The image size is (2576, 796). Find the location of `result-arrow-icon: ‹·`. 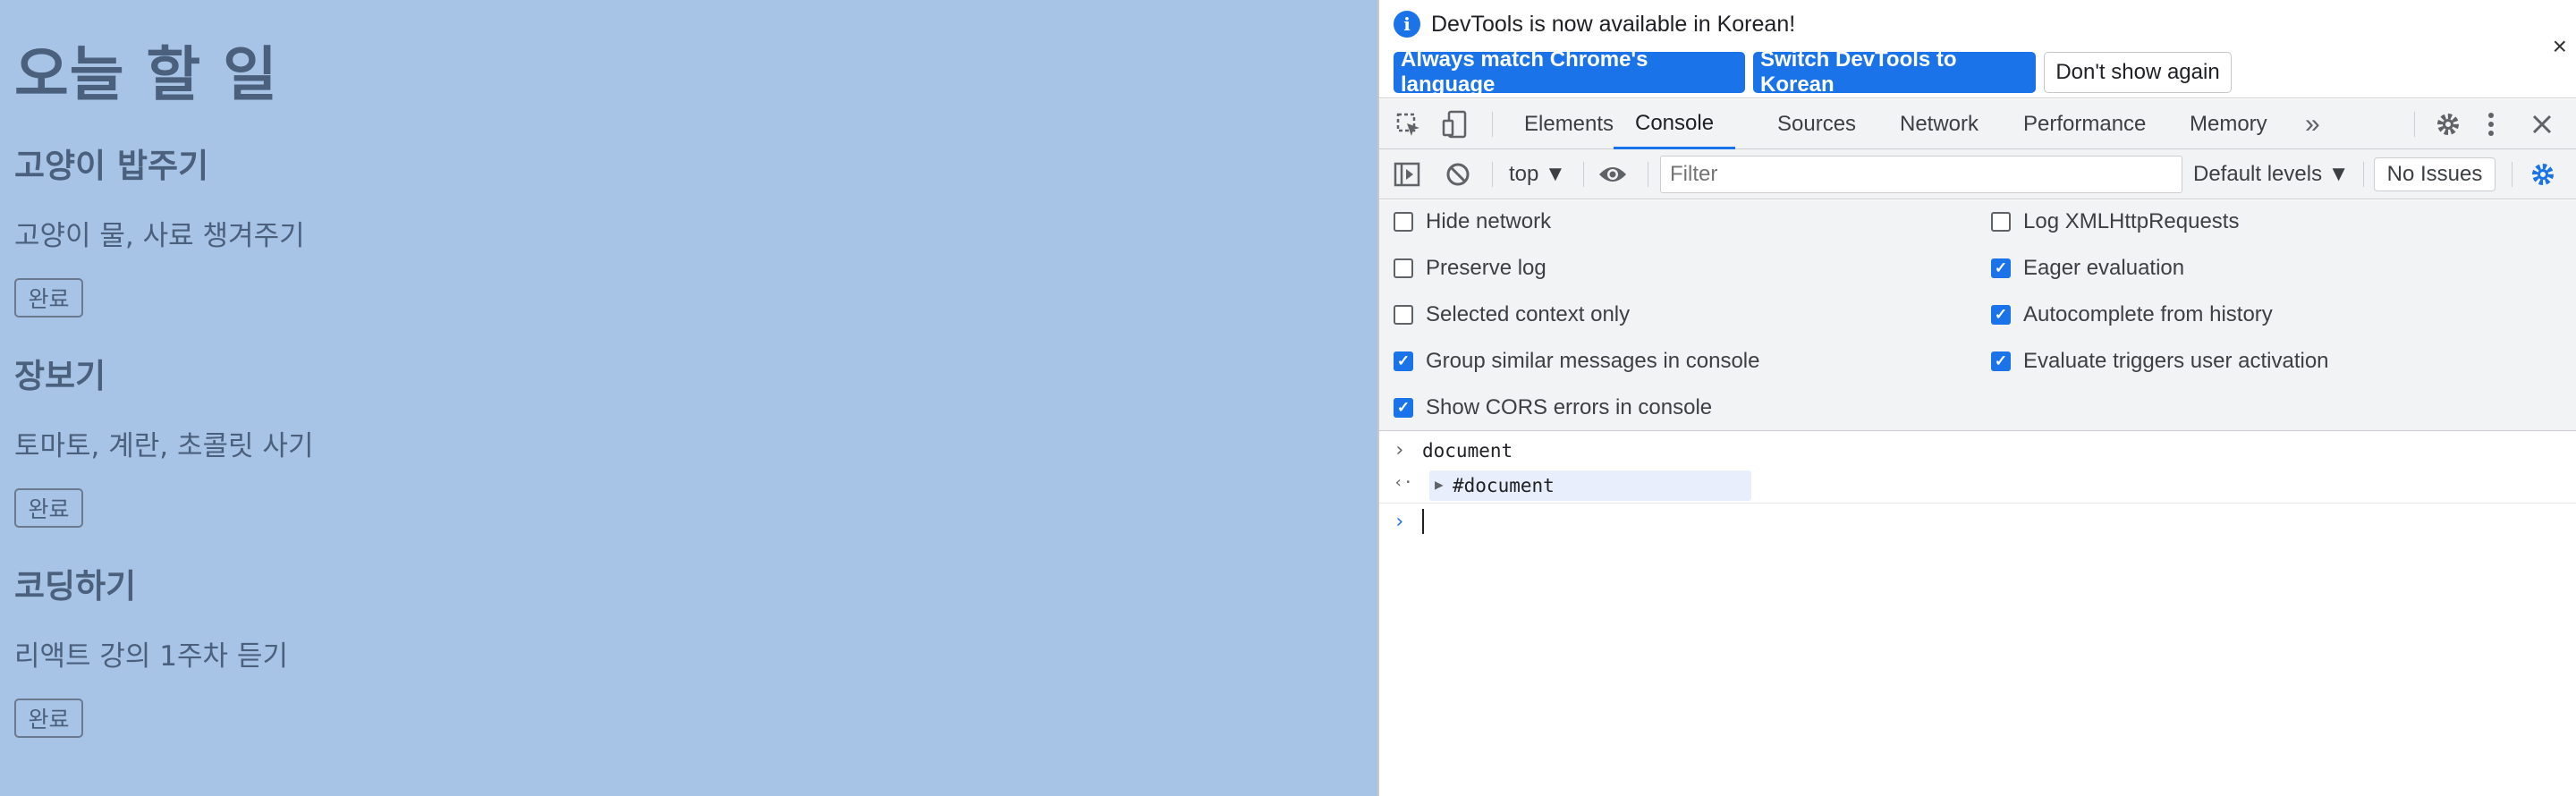

result-arrow-icon: ‹· is located at coordinates (1403, 482).